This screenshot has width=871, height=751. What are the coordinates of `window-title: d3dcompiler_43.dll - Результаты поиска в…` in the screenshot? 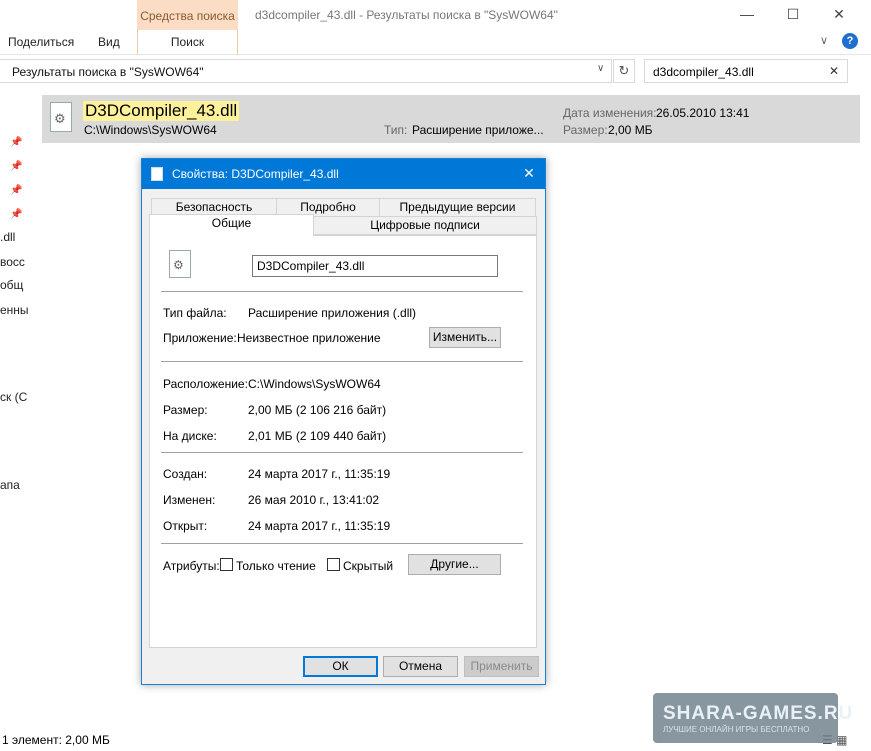 It's located at (406, 15).